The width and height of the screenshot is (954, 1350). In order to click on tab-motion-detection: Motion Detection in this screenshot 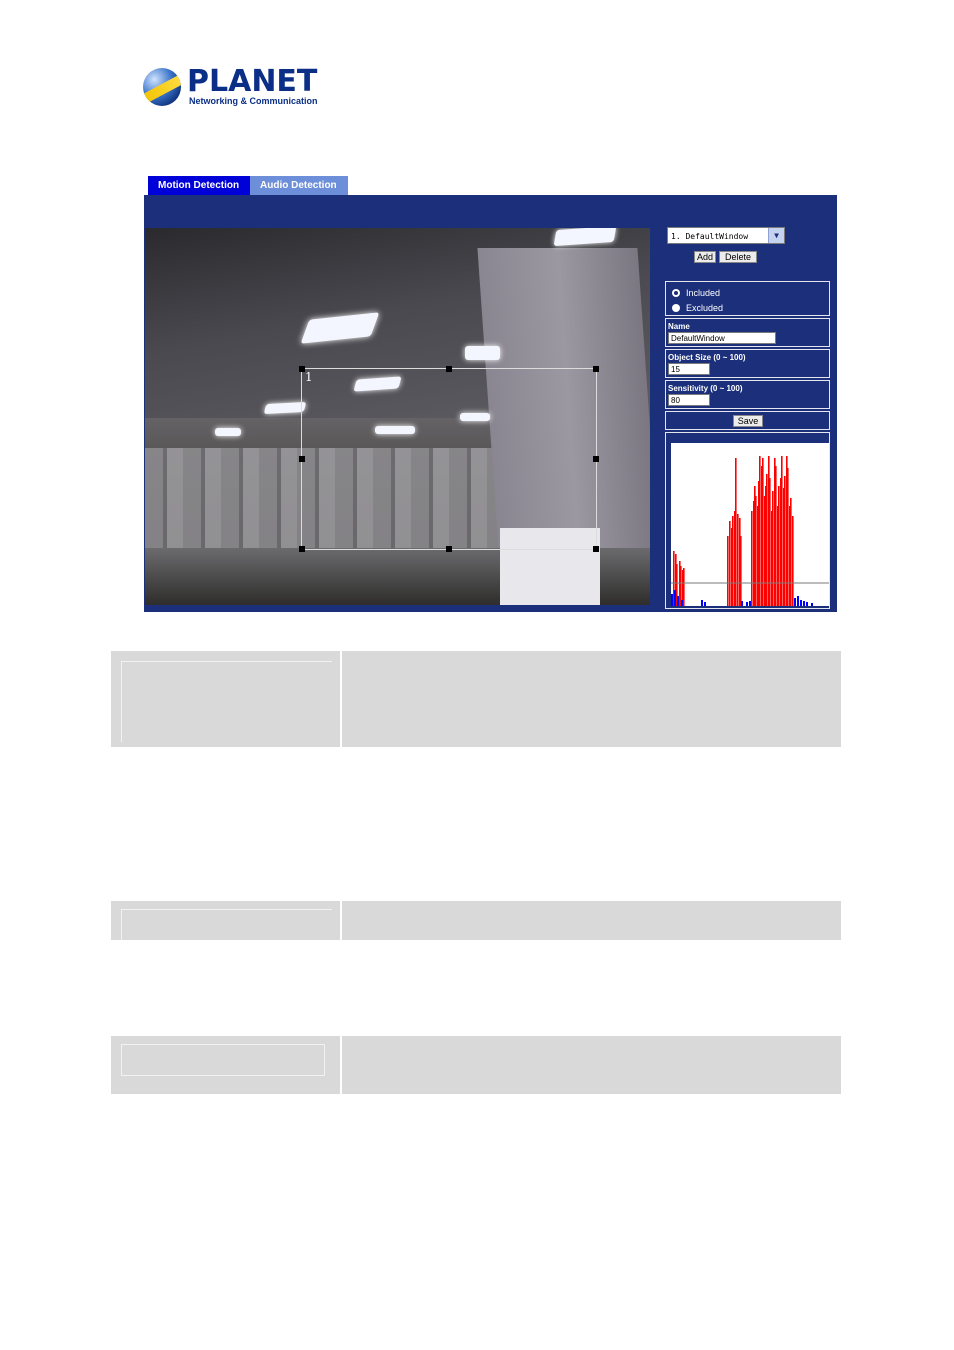, I will do `click(199, 185)`.